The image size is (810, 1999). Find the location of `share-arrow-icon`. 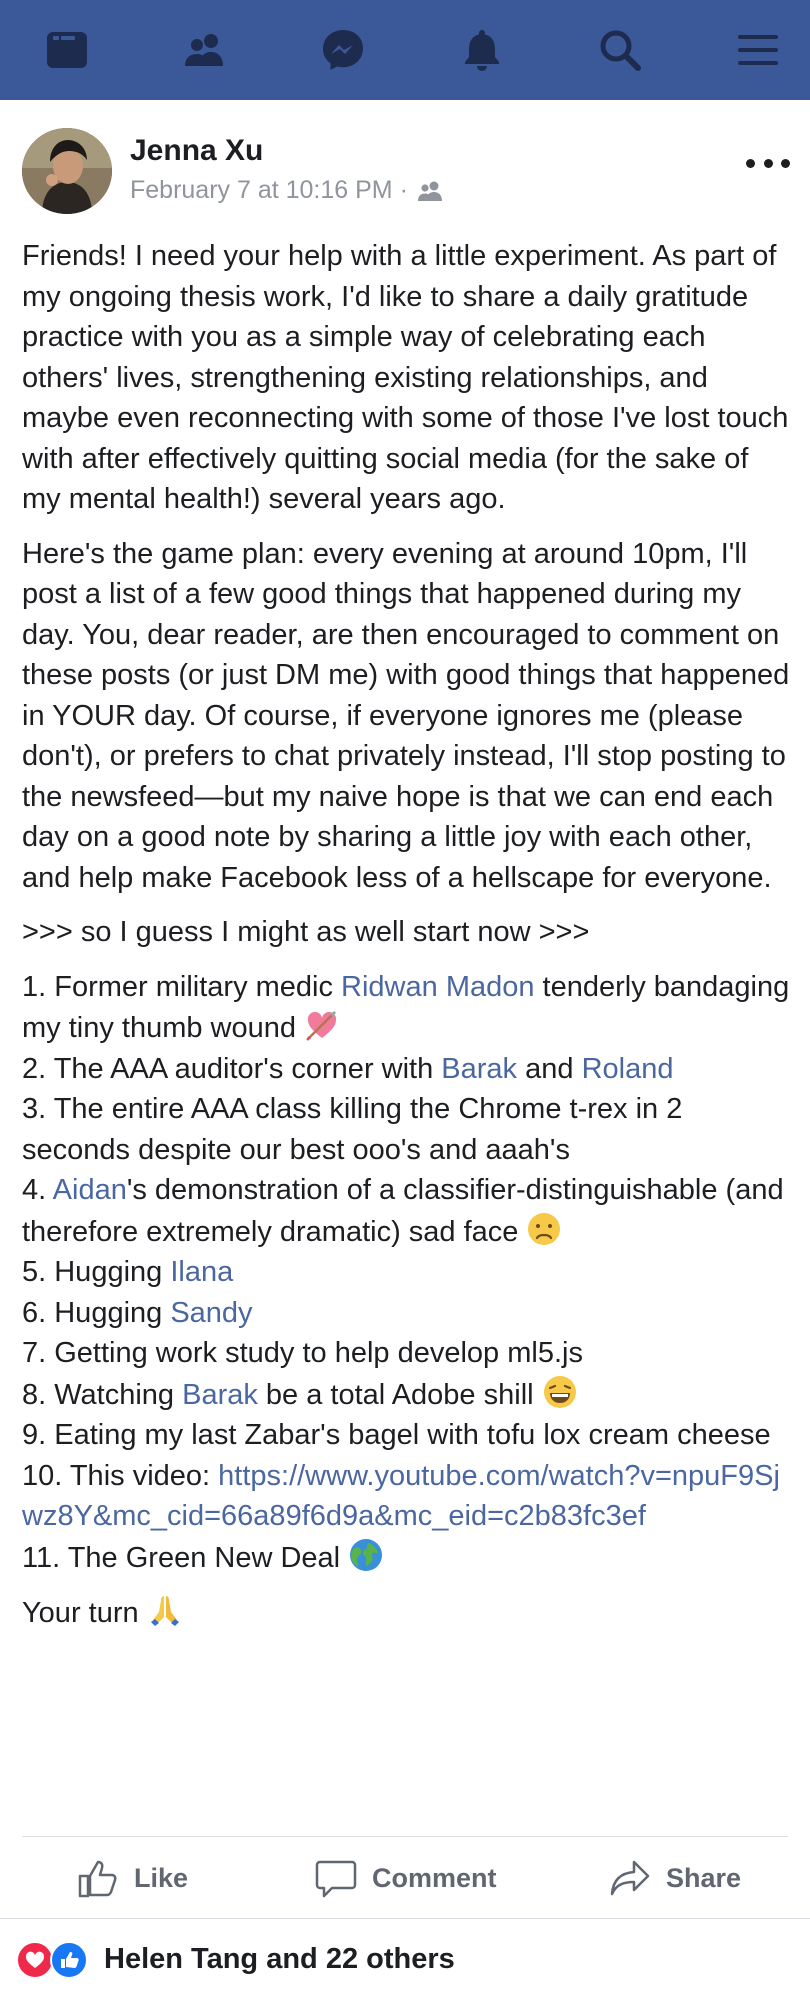

share-arrow-icon is located at coordinates (630, 1878).